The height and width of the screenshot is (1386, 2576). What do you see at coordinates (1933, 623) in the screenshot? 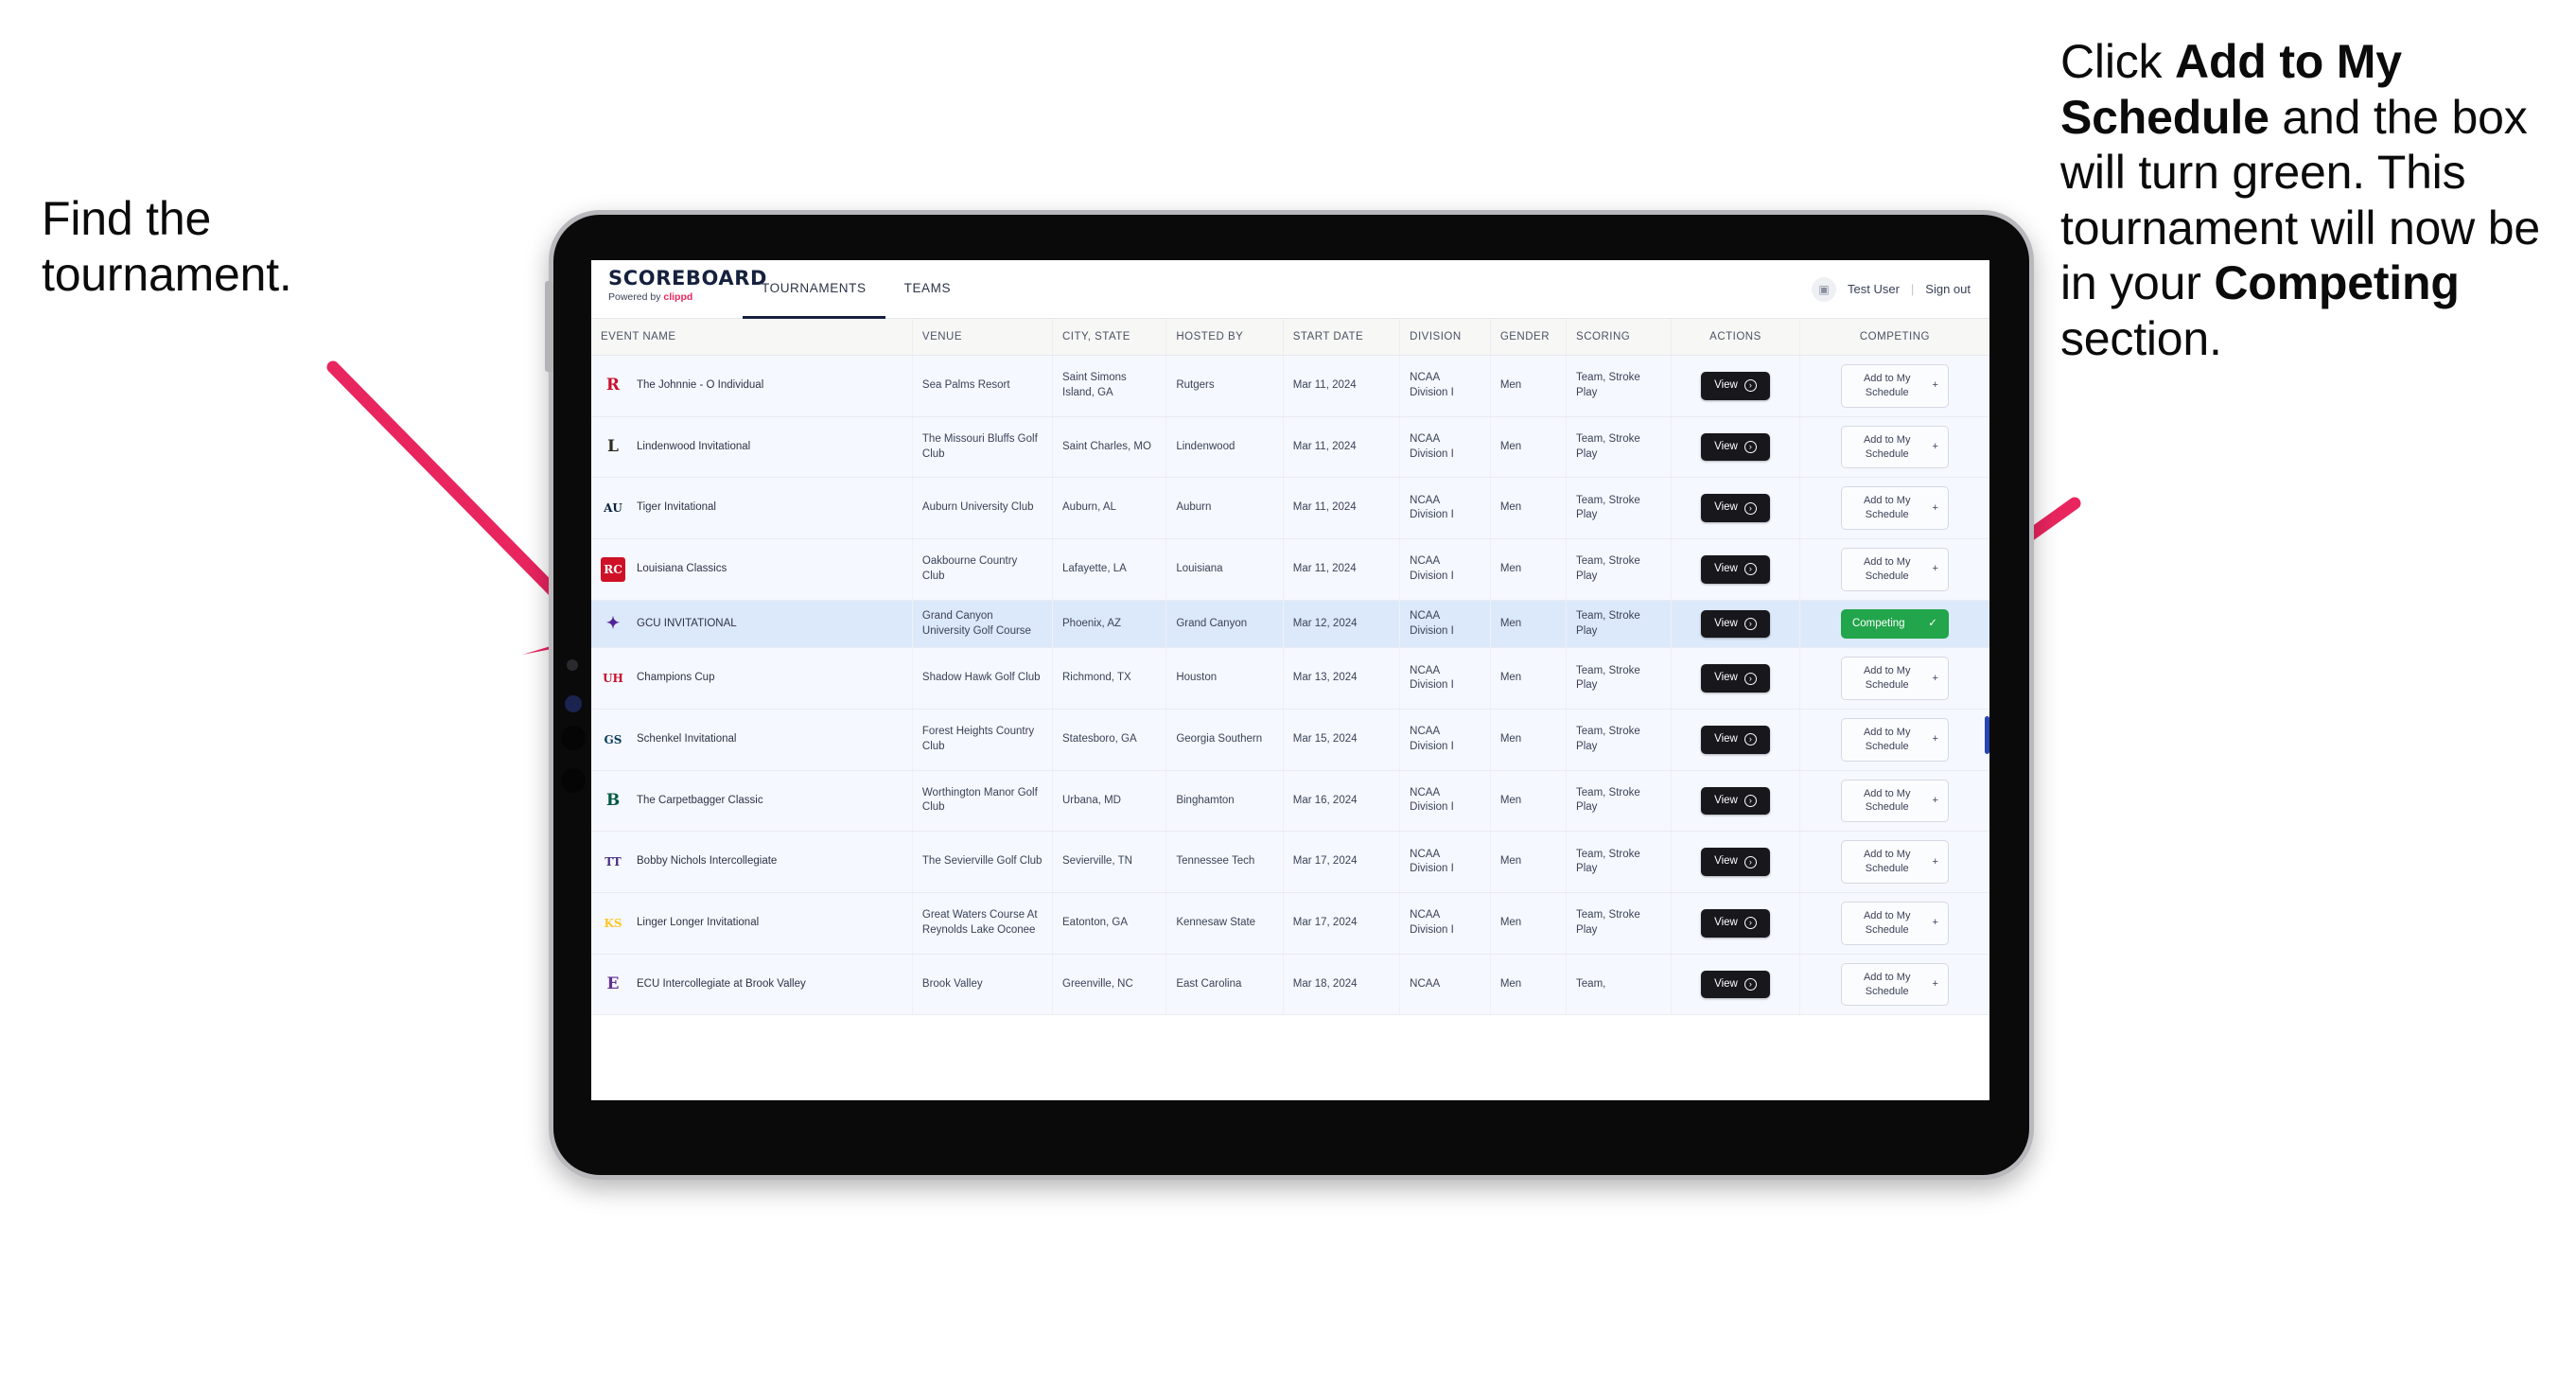
I see `check-icon: ✓` at bounding box center [1933, 623].